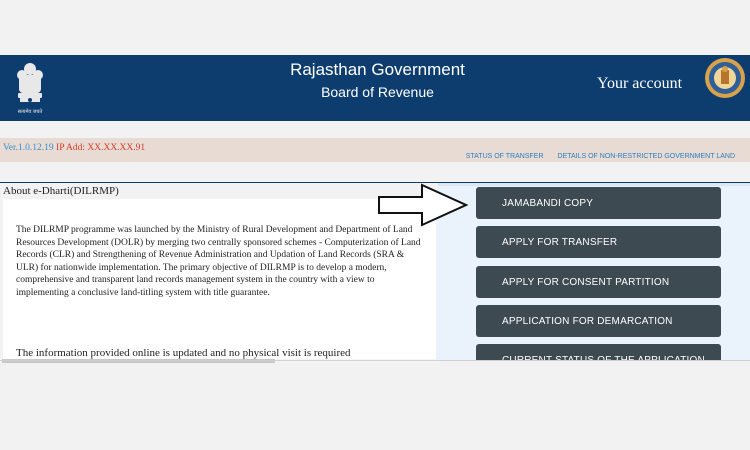 This screenshot has width=750, height=450. I want to click on about-title: About e-Dharti(DILRMP), so click(61, 191).